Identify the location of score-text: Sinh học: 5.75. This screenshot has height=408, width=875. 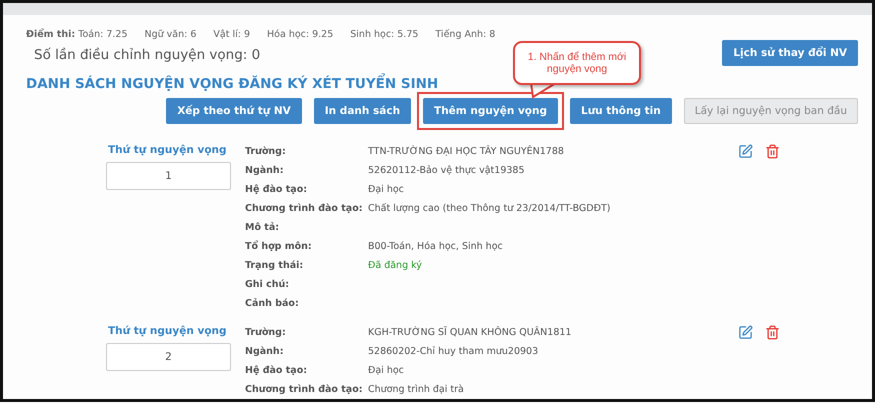
(384, 34).